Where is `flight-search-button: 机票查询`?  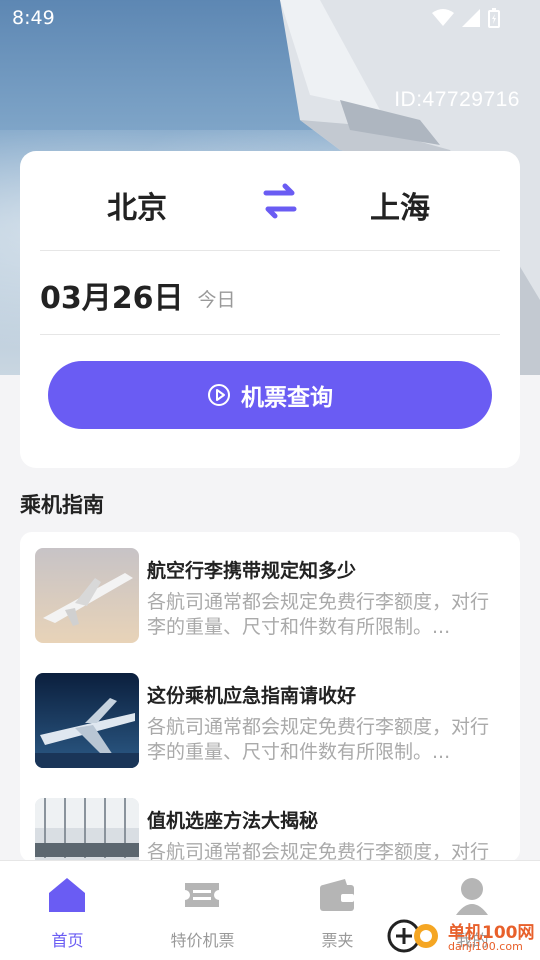 flight-search-button: 机票查询 is located at coordinates (270, 395).